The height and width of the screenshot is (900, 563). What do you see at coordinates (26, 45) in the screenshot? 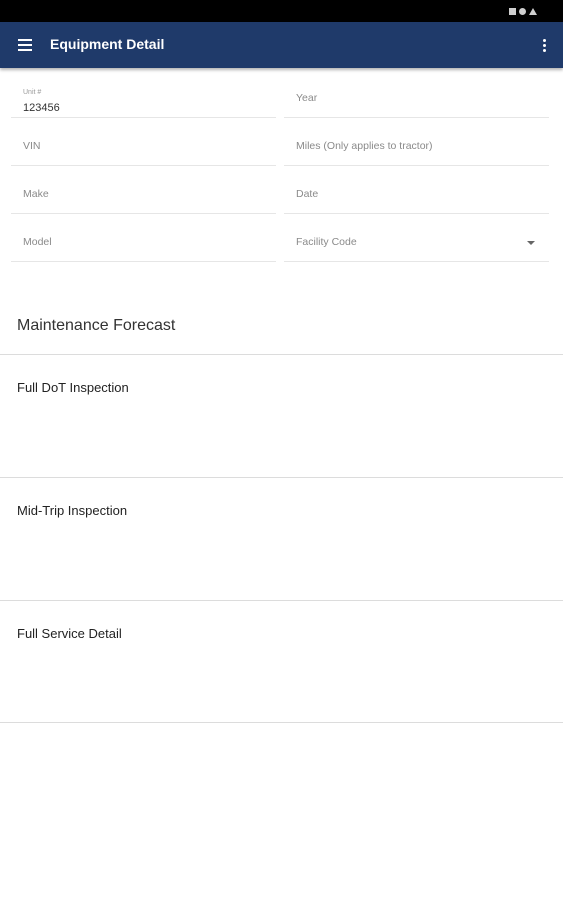
I see `hamburger-menu-icon` at bounding box center [26, 45].